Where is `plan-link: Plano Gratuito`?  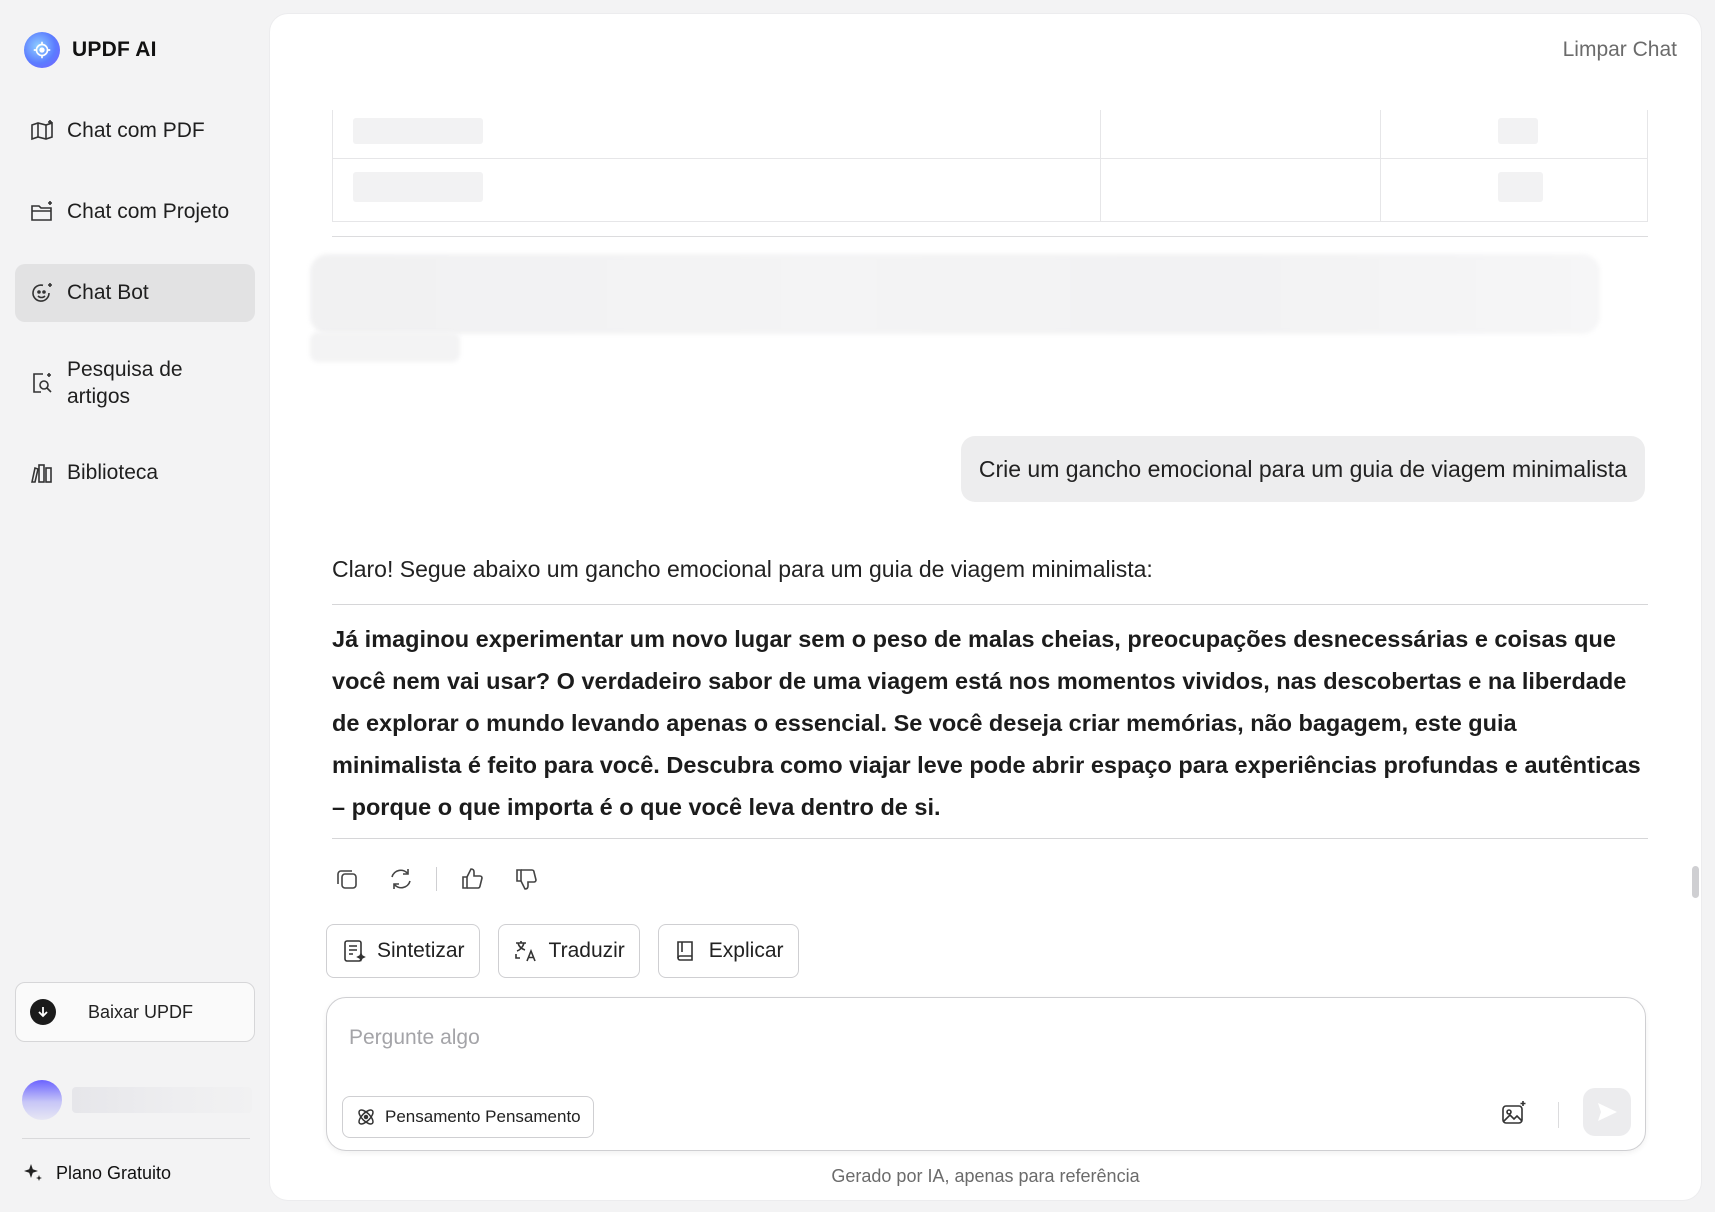 plan-link: Plano Gratuito is located at coordinates (96, 1173).